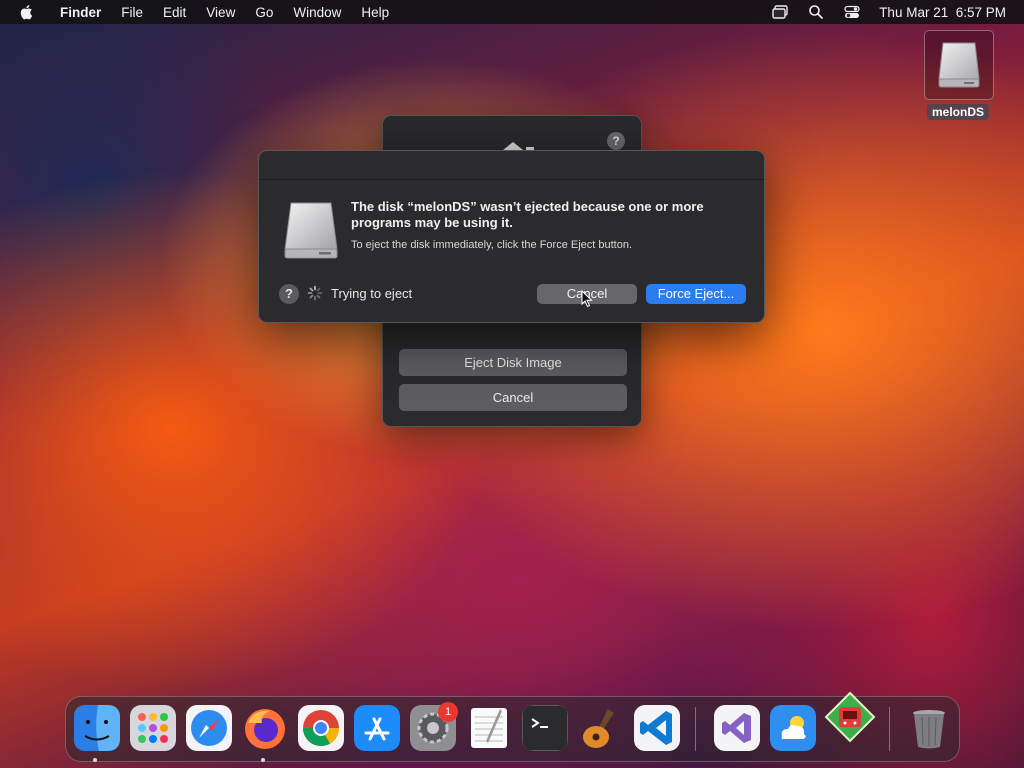  I want to click on chrome-icon, so click(321, 728).